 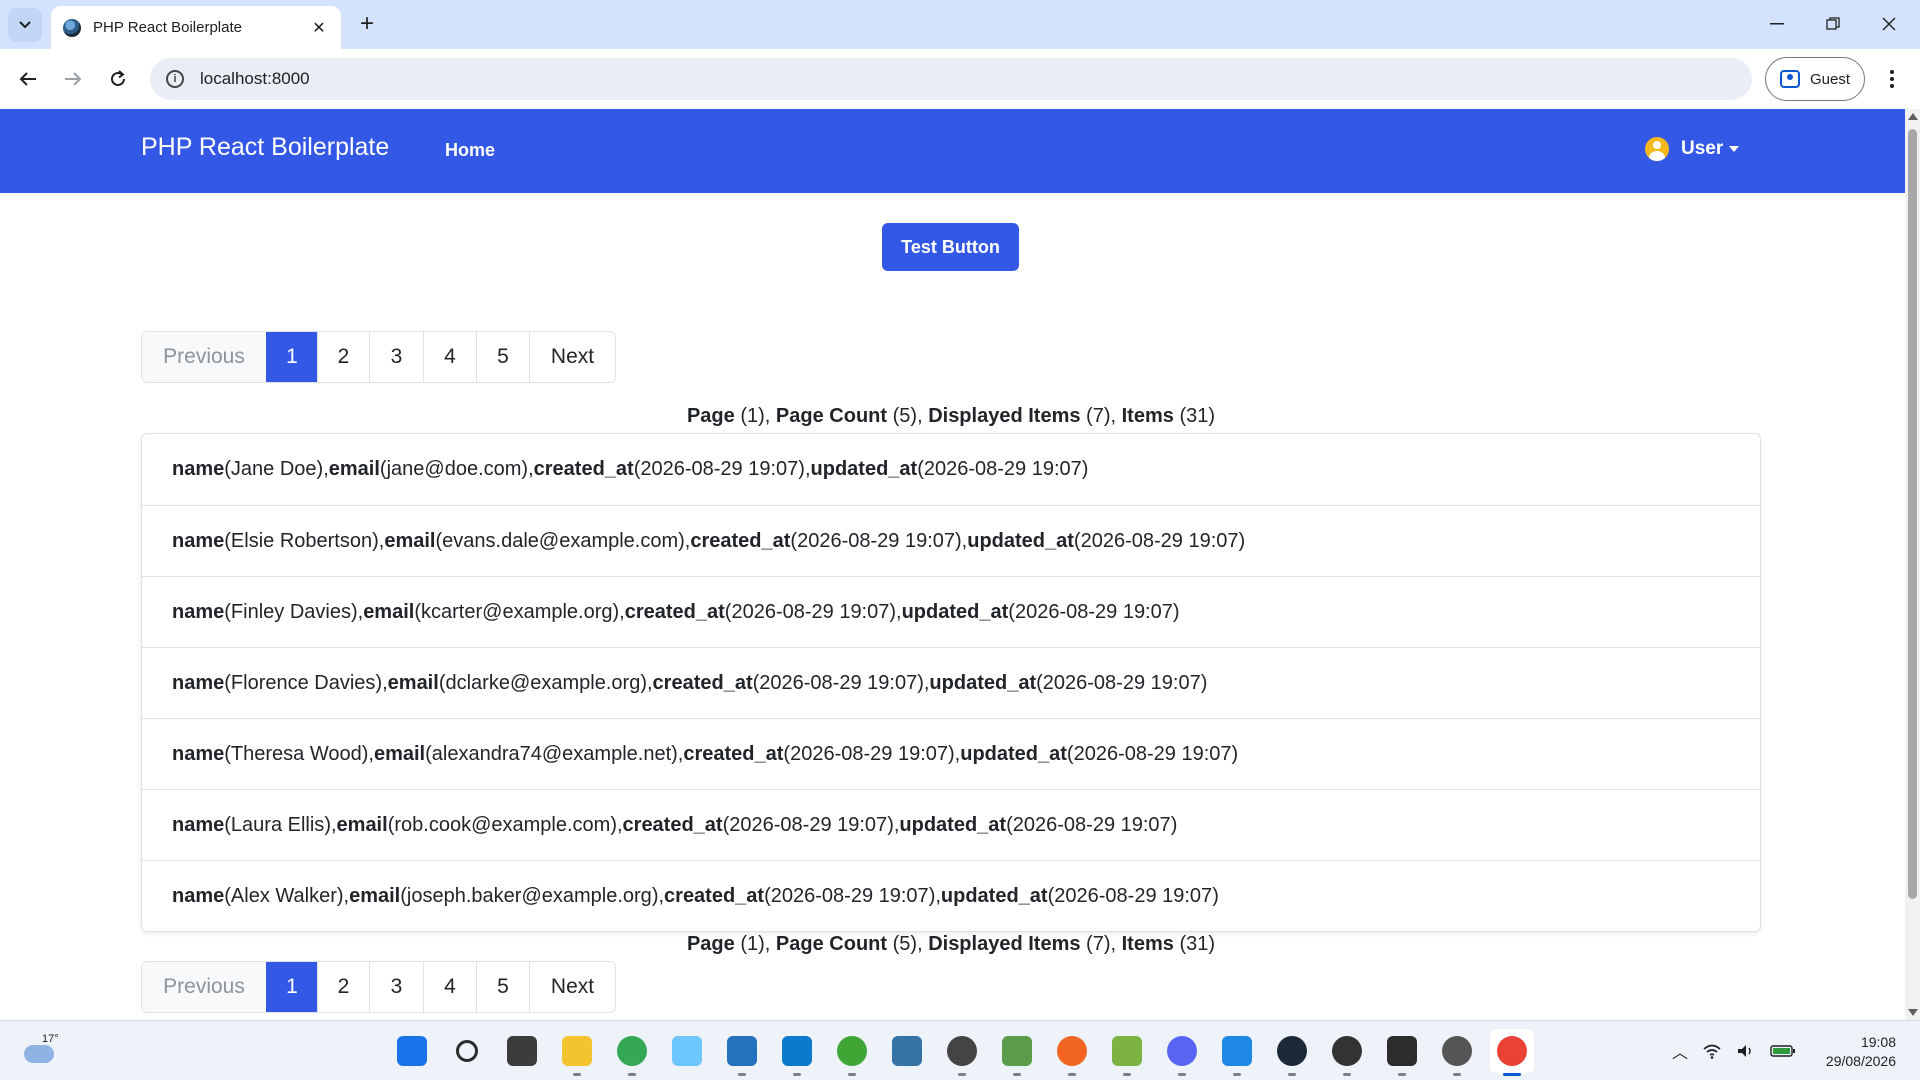 What do you see at coordinates (1783, 1051) in the screenshot?
I see `battery-icon` at bounding box center [1783, 1051].